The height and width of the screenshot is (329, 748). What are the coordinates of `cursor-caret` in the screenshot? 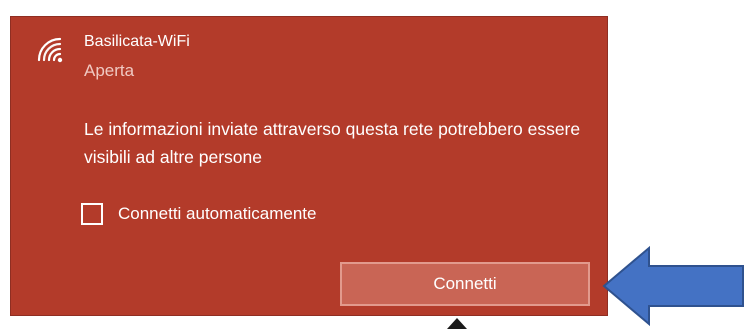 It's located at (457, 323).